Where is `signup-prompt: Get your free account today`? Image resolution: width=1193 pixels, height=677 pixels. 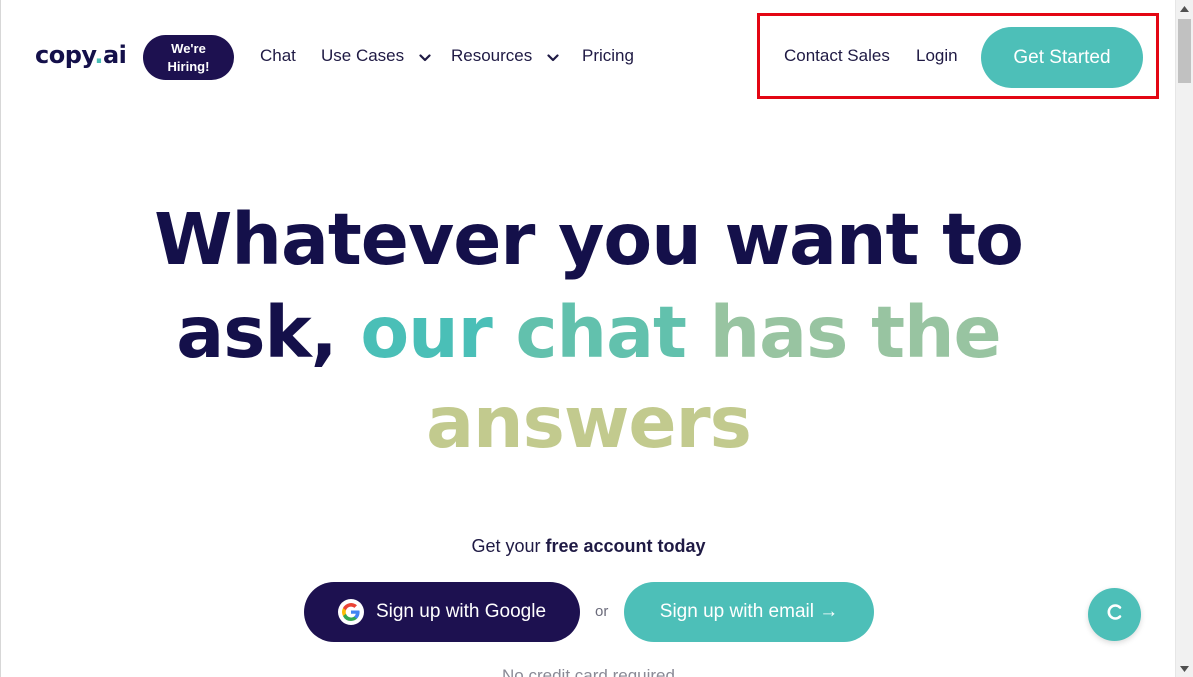 signup-prompt: Get your free account today is located at coordinates (588, 546).